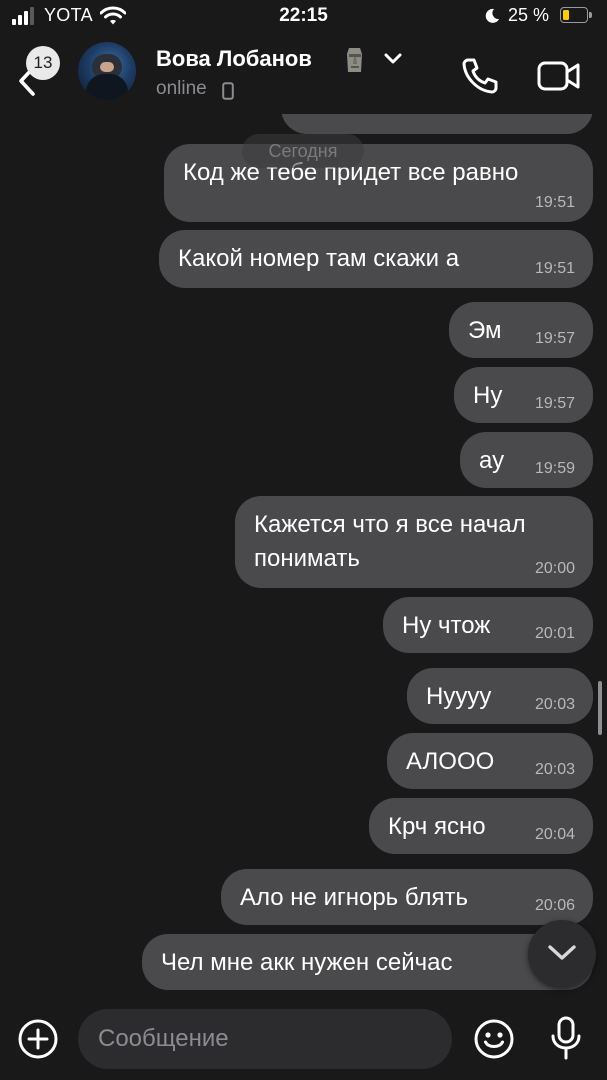 The image size is (607, 1080). I want to click on phone-icon, so click(480, 76).